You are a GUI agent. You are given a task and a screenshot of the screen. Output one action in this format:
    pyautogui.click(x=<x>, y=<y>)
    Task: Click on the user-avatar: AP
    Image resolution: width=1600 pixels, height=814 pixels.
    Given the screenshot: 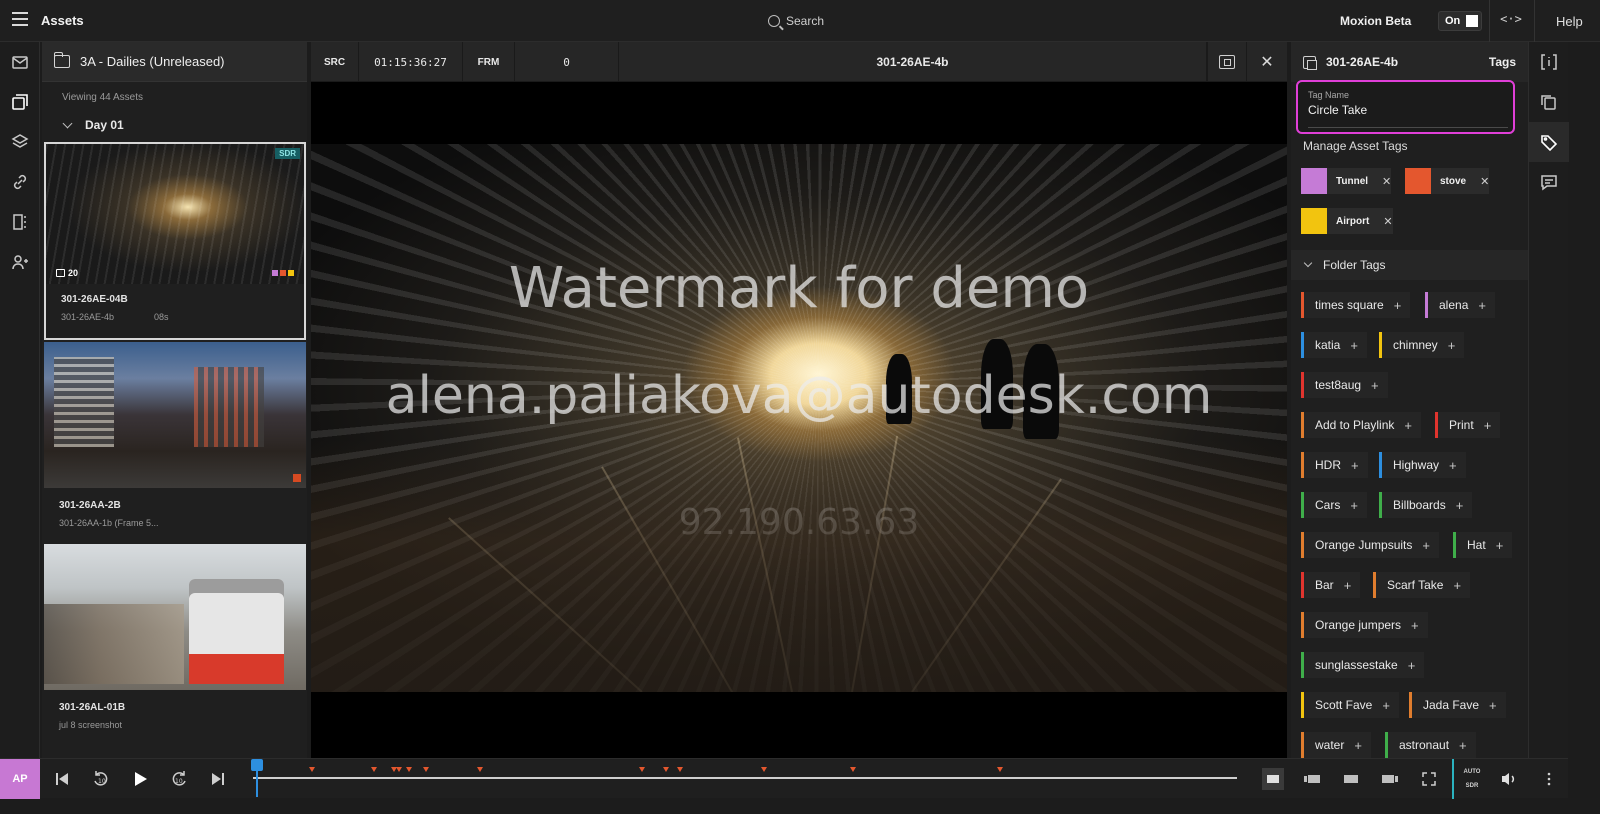 What is the action you would take?
    pyautogui.click(x=20, y=779)
    